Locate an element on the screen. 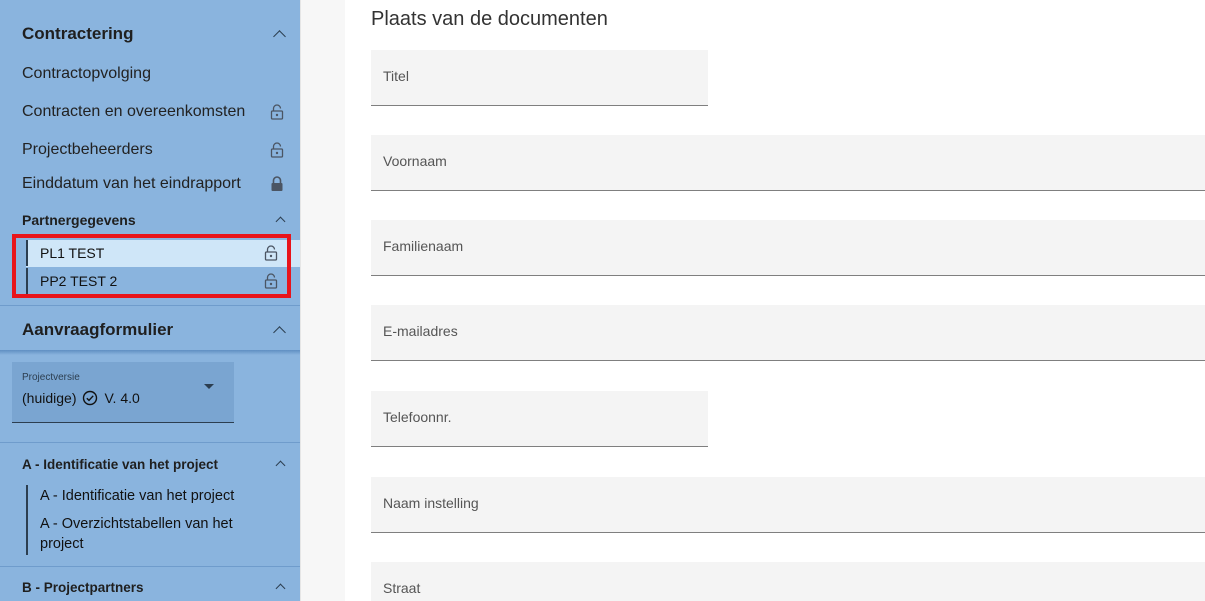 Image resolution: width=1205 pixels, height=601 pixels. sidebar-item-a-identificatie: A - Identificatie van het project is located at coordinates (160, 496).